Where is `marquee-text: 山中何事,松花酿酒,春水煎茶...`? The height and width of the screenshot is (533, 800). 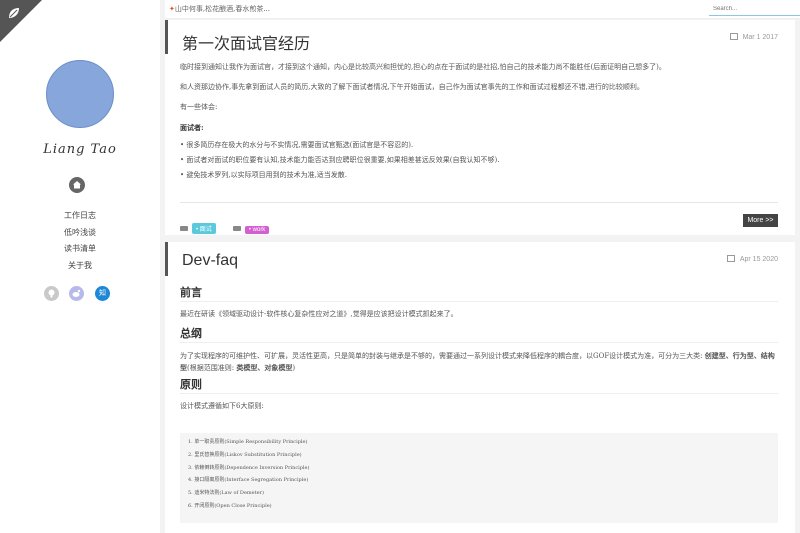 marquee-text: 山中何事,松花酿酒,春水煎茶... is located at coordinates (222, 9).